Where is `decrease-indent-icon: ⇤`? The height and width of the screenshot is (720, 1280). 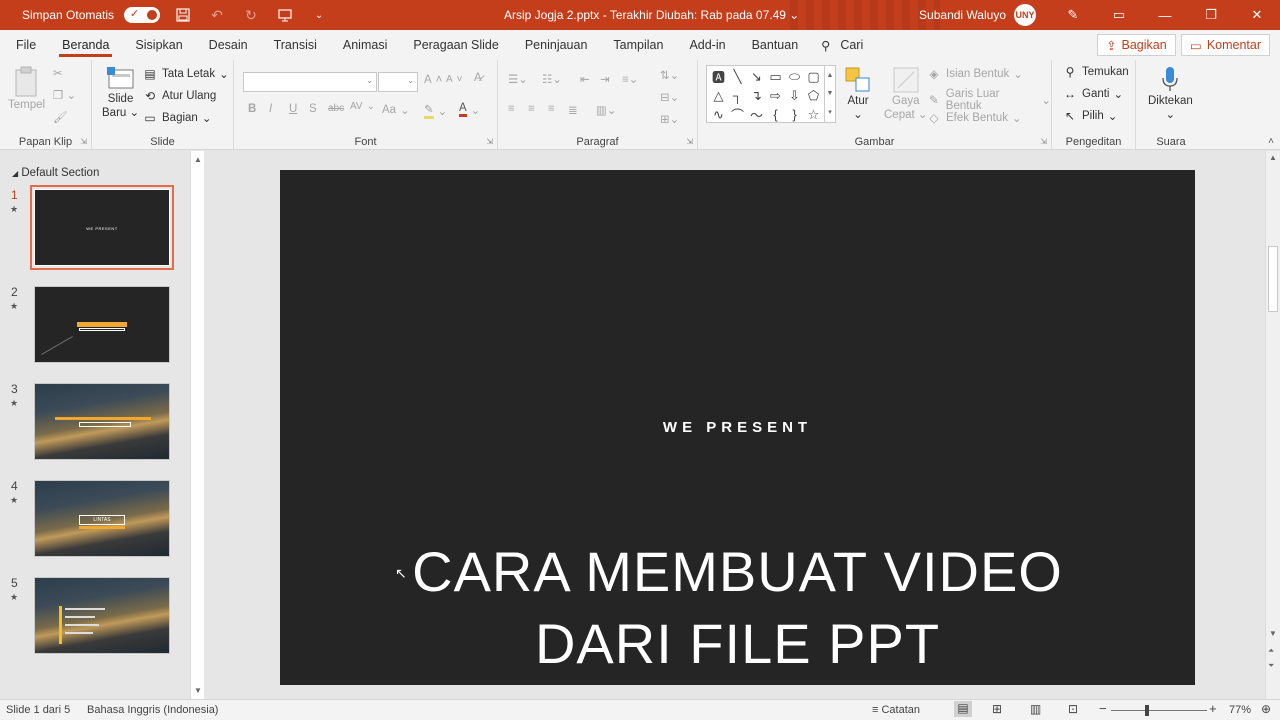 decrease-indent-icon: ⇤ is located at coordinates (585, 79).